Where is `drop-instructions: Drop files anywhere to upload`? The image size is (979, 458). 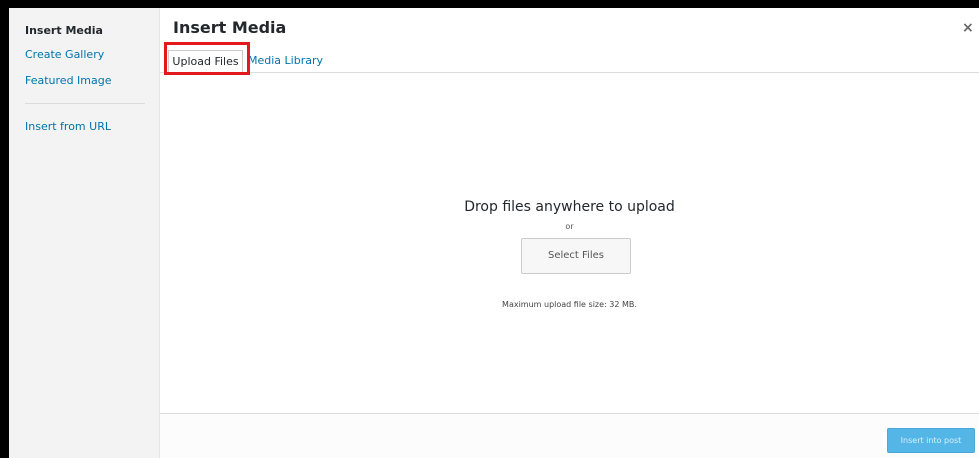 drop-instructions: Drop files anywhere to upload is located at coordinates (569, 207).